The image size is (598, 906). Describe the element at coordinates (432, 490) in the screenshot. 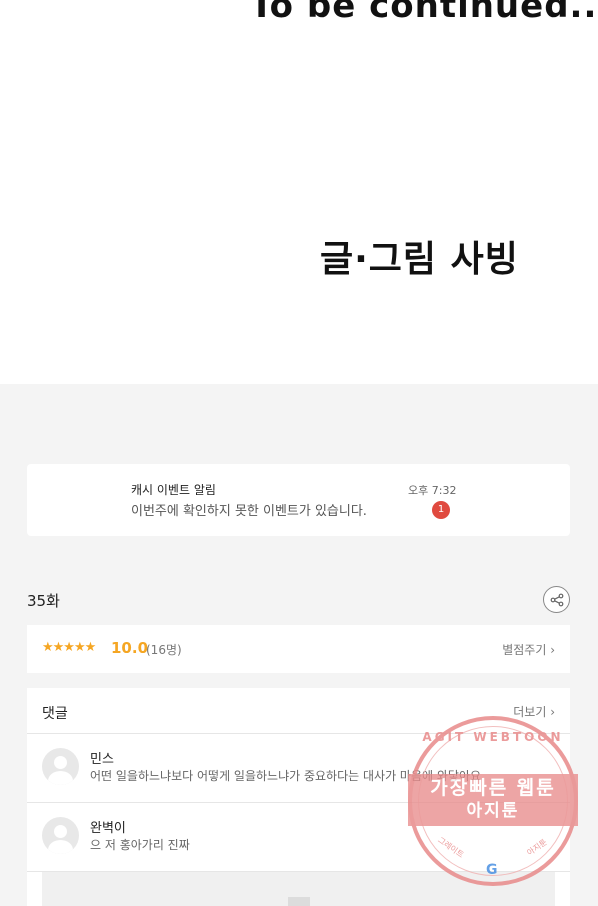

I see `notification-time: 오후 7:32` at that location.